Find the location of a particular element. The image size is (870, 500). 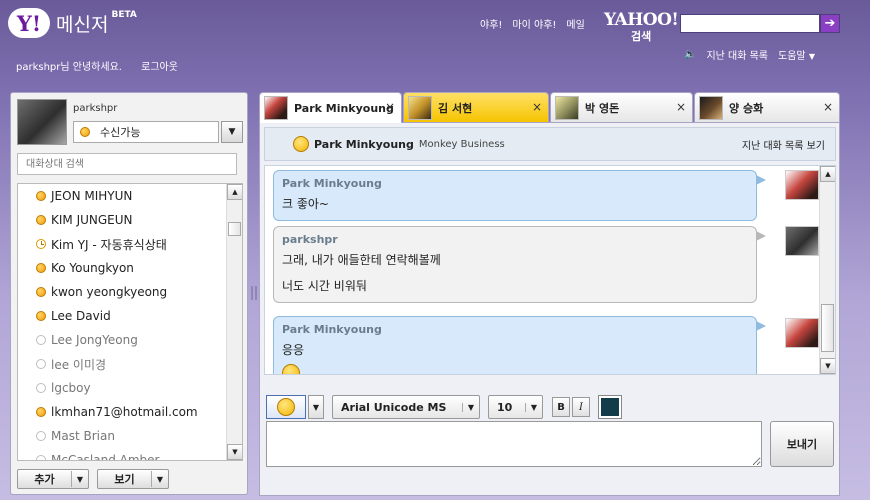

tab-park-minkyoung: Park Minkyoung × is located at coordinates (330, 107).